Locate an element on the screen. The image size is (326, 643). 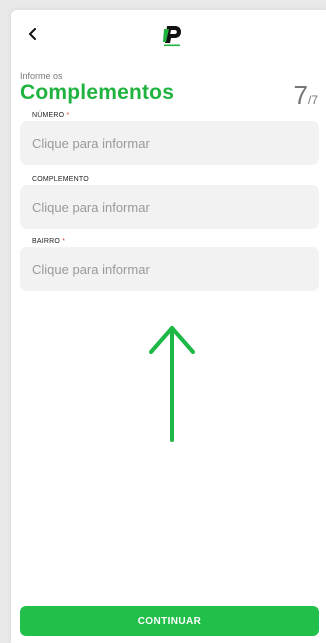
complemento-field: Clique para informar is located at coordinates (169, 207).